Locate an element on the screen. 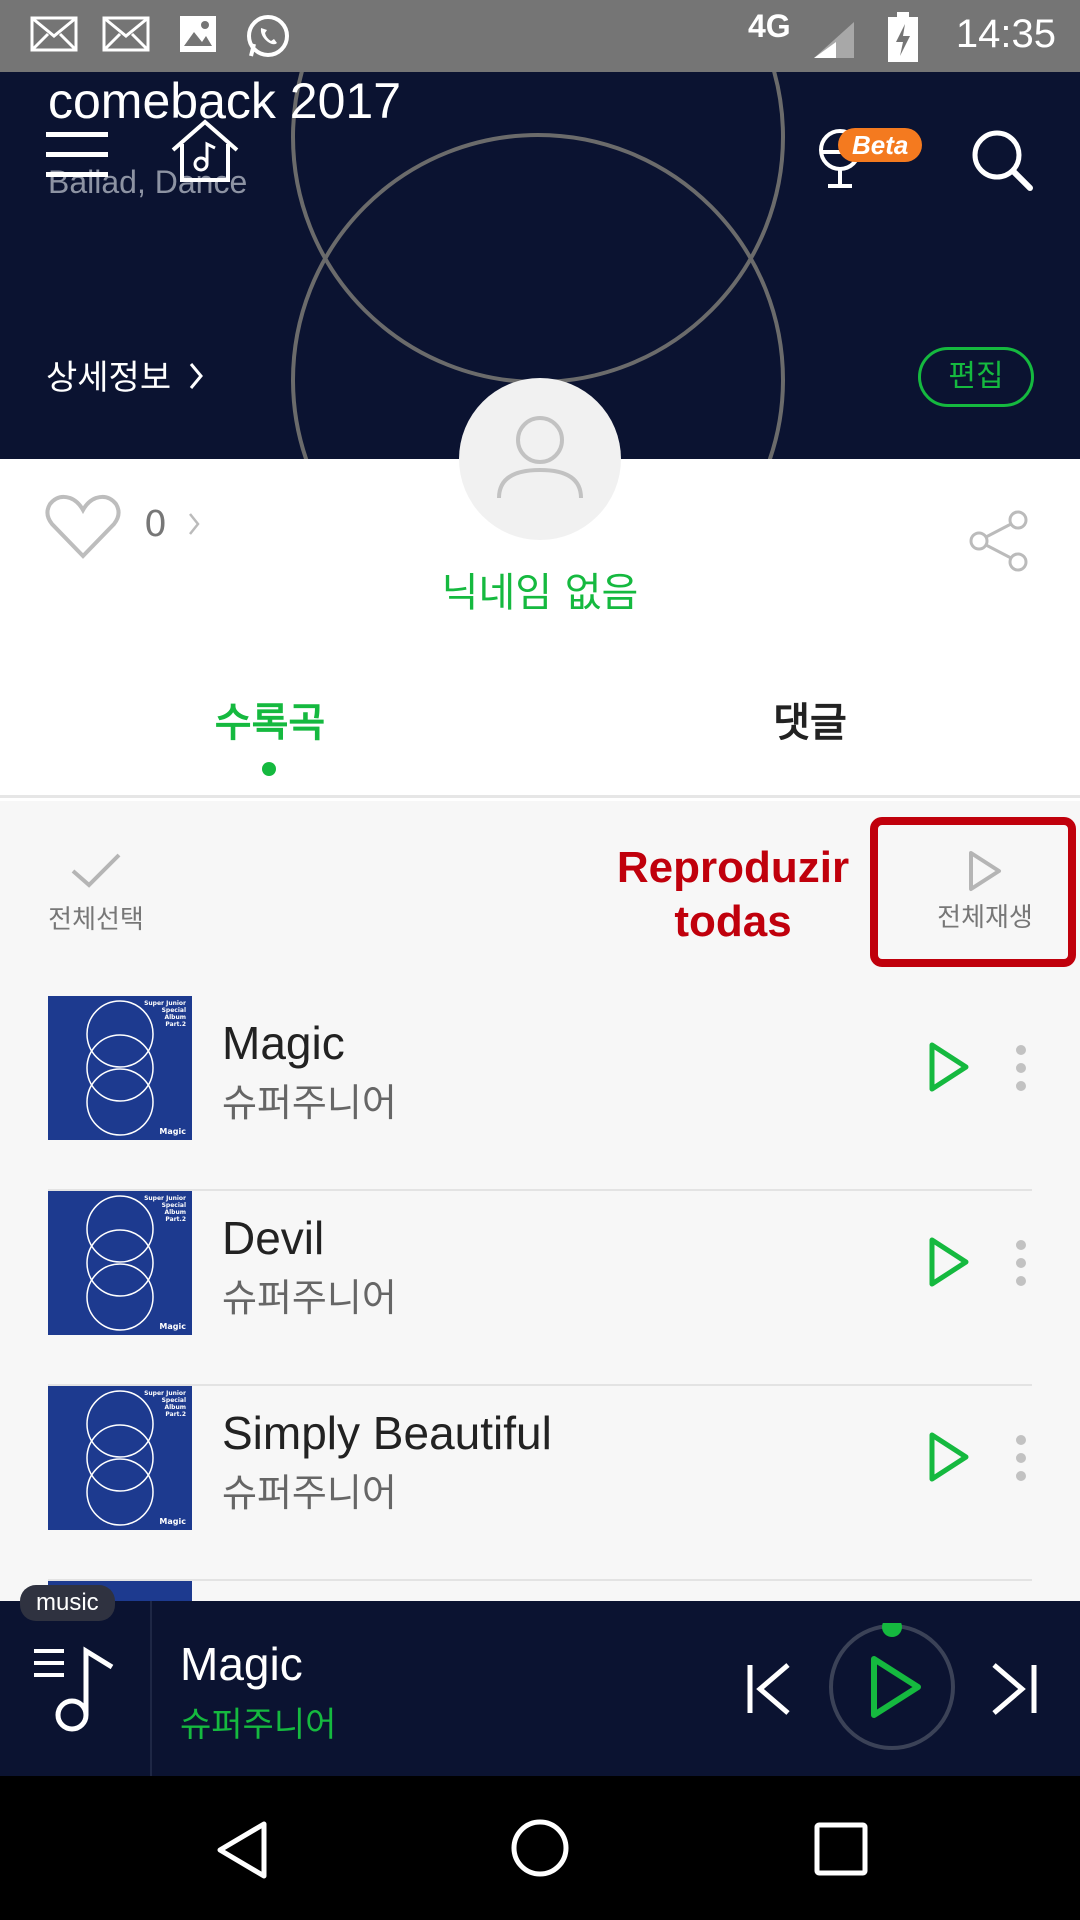 Image resolution: width=1080 pixels, height=1920 pixels. play-all-label: 전체재생 is located at coordinates (985, 918).